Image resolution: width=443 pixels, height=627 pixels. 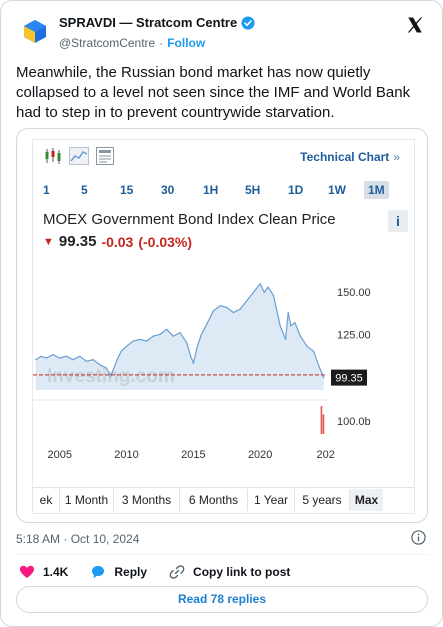 I want to click on timeframe-1d: 1D, so click(x=295, y=190).